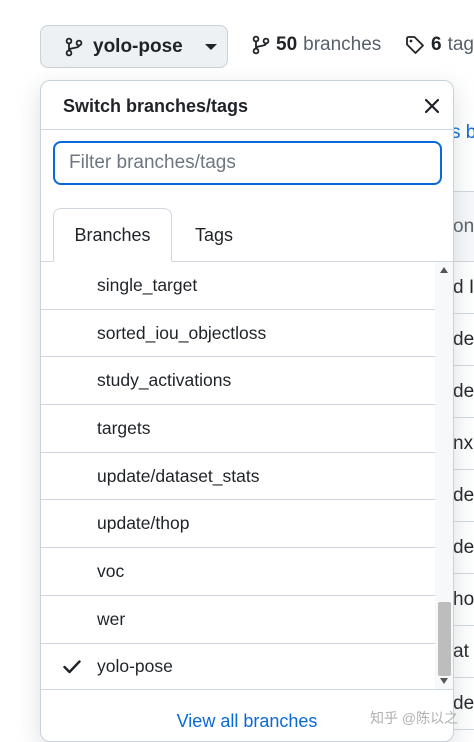 This screenshot has width=474, height=742. What do you see at coordinates (111, 570) in the screenshot?
I see `branch-name: voc` at bounding box center [111, 570].